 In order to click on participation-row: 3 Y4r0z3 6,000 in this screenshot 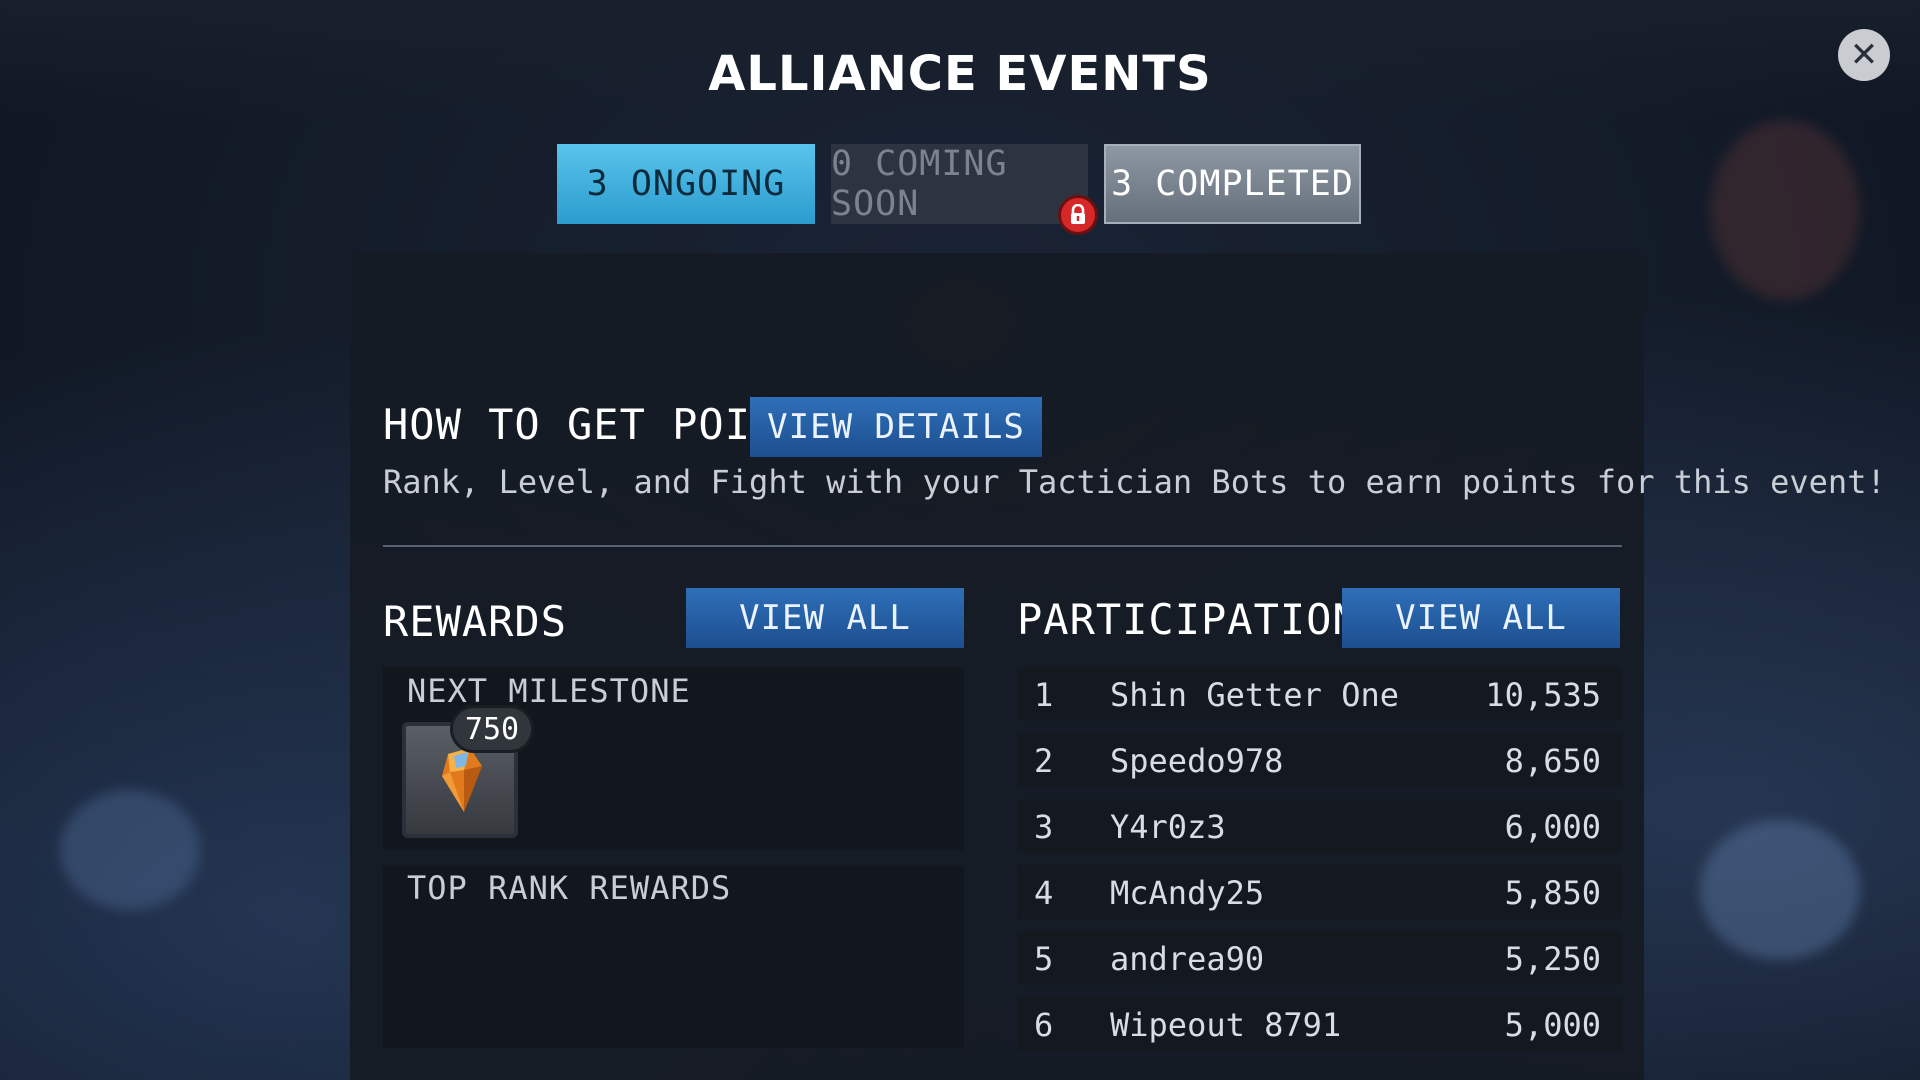, I will do `click(1319, 826)`.